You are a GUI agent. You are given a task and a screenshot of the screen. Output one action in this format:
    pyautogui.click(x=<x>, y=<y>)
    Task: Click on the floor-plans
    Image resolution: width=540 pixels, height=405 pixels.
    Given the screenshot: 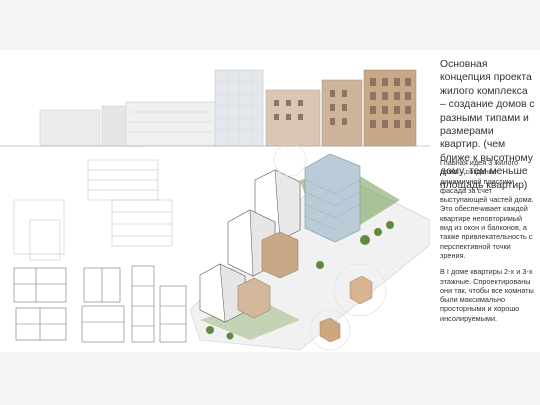 What is the action you would take?
    pyautogui.click(x=100, y=304)
    